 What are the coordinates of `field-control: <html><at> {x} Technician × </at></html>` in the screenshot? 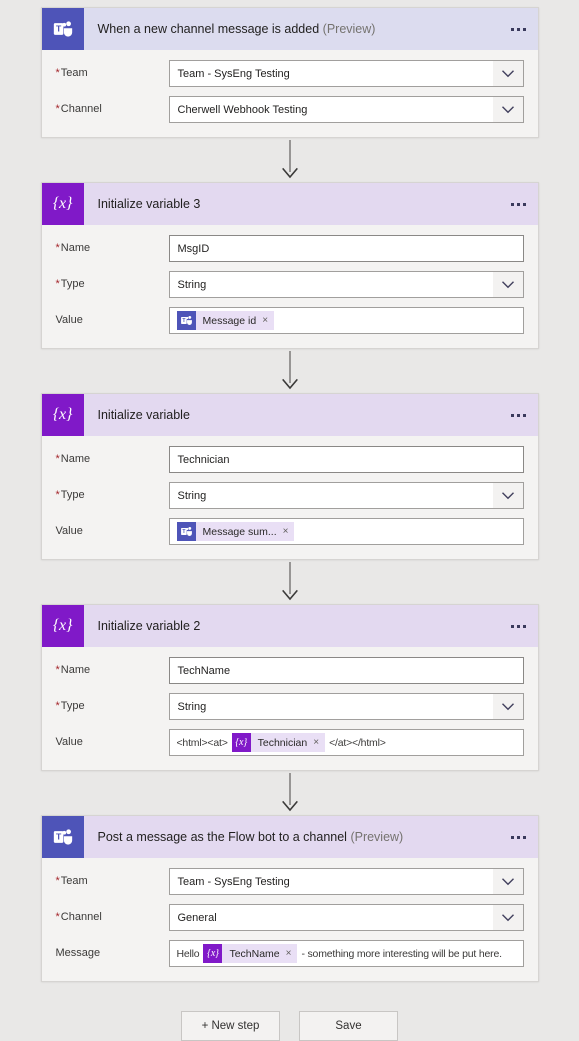 It's located at (346, 742).